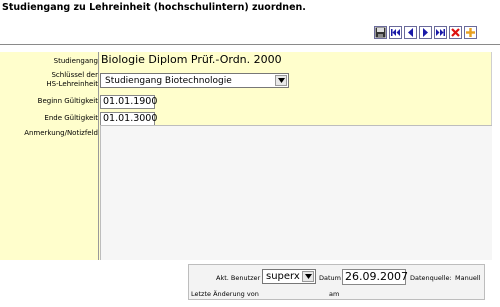  Describe the element at coordinates (410, 32) in the screenshot. I see `previous-record-icon` at that location.